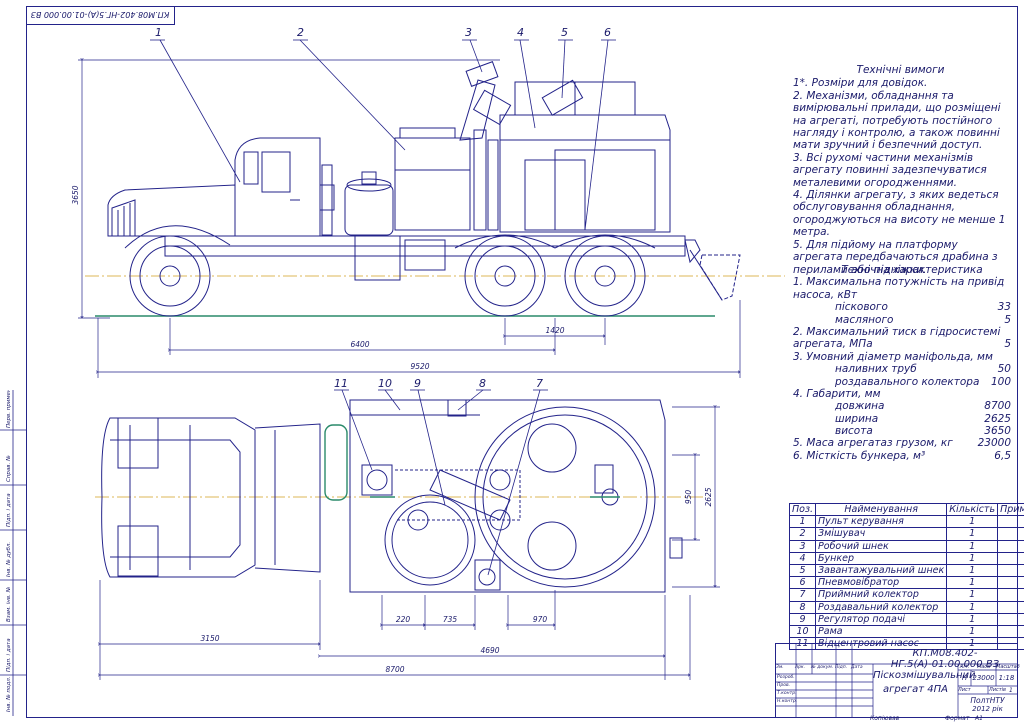 The height and width of the screenshot is (723, 1024). I want to click on col-header-pos: Поз., so click(802, 509).